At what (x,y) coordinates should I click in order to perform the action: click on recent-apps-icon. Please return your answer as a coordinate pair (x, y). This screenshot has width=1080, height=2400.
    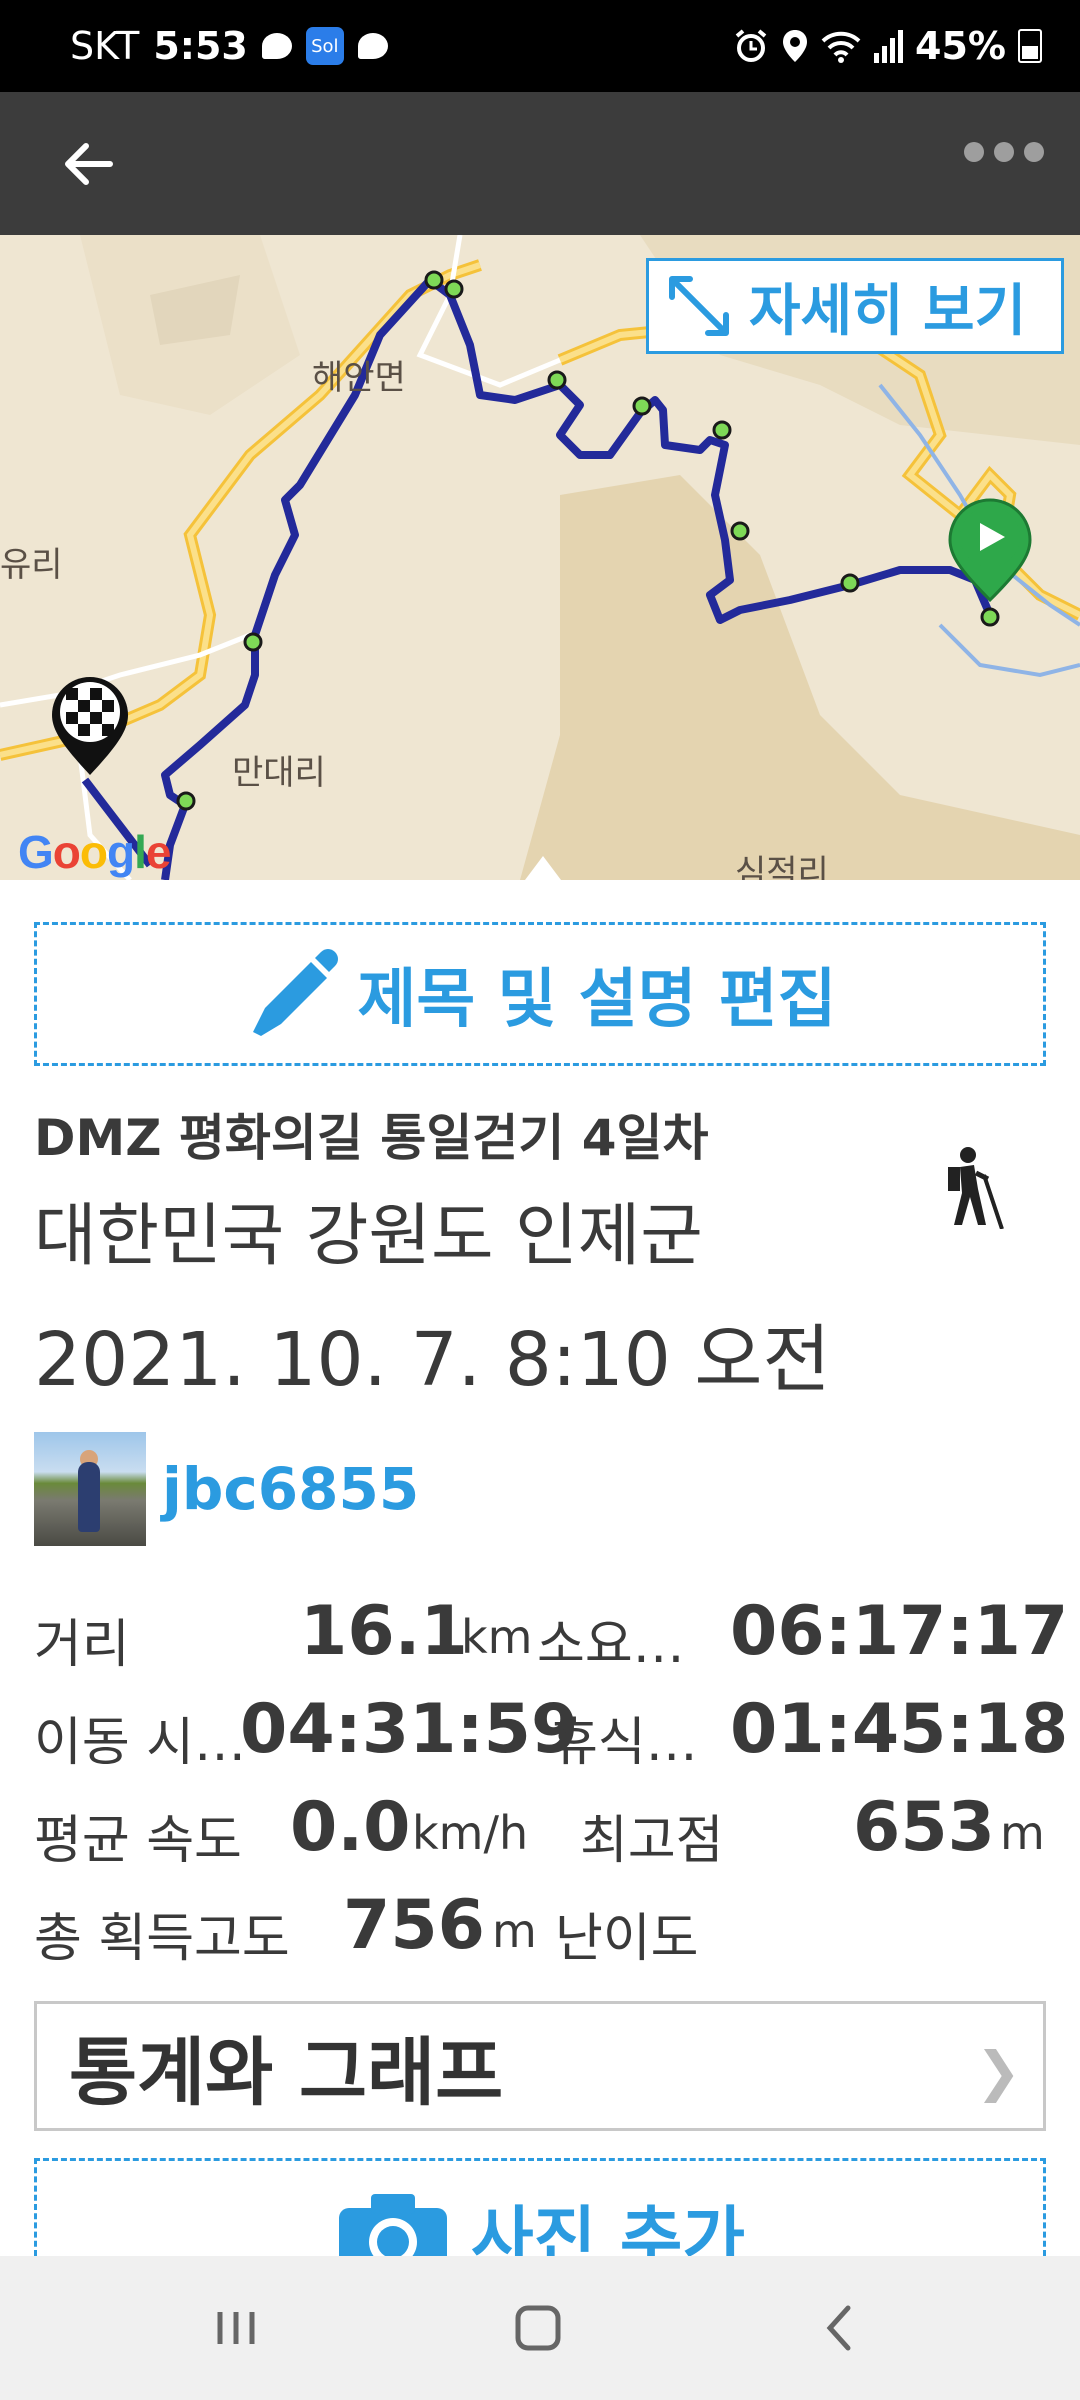
    Looking at the image, I should click on (236, 2328).